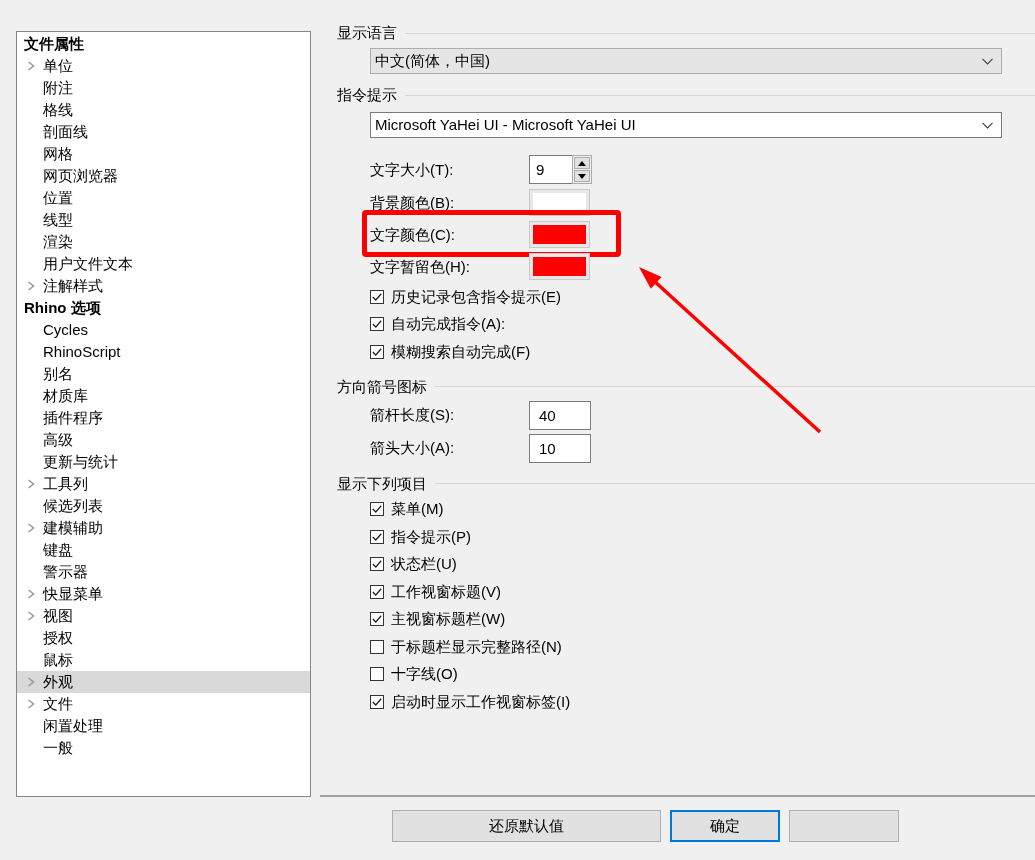  Describe the element at coordinates (560, 415) in the screenshot. I see `number-field: 40` at that location.